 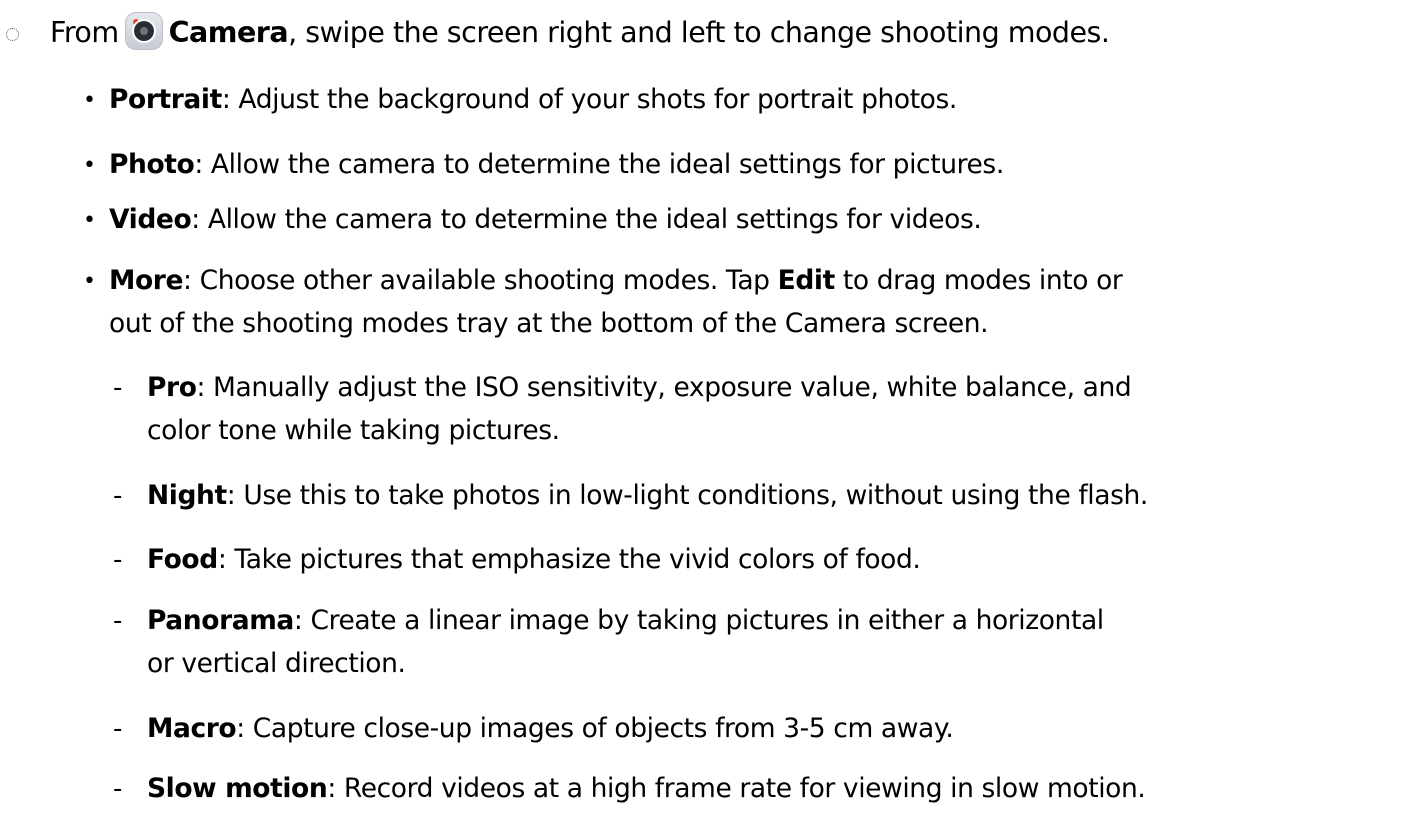 I want to click on intro-prefix: From, so click(x=84, y=32).